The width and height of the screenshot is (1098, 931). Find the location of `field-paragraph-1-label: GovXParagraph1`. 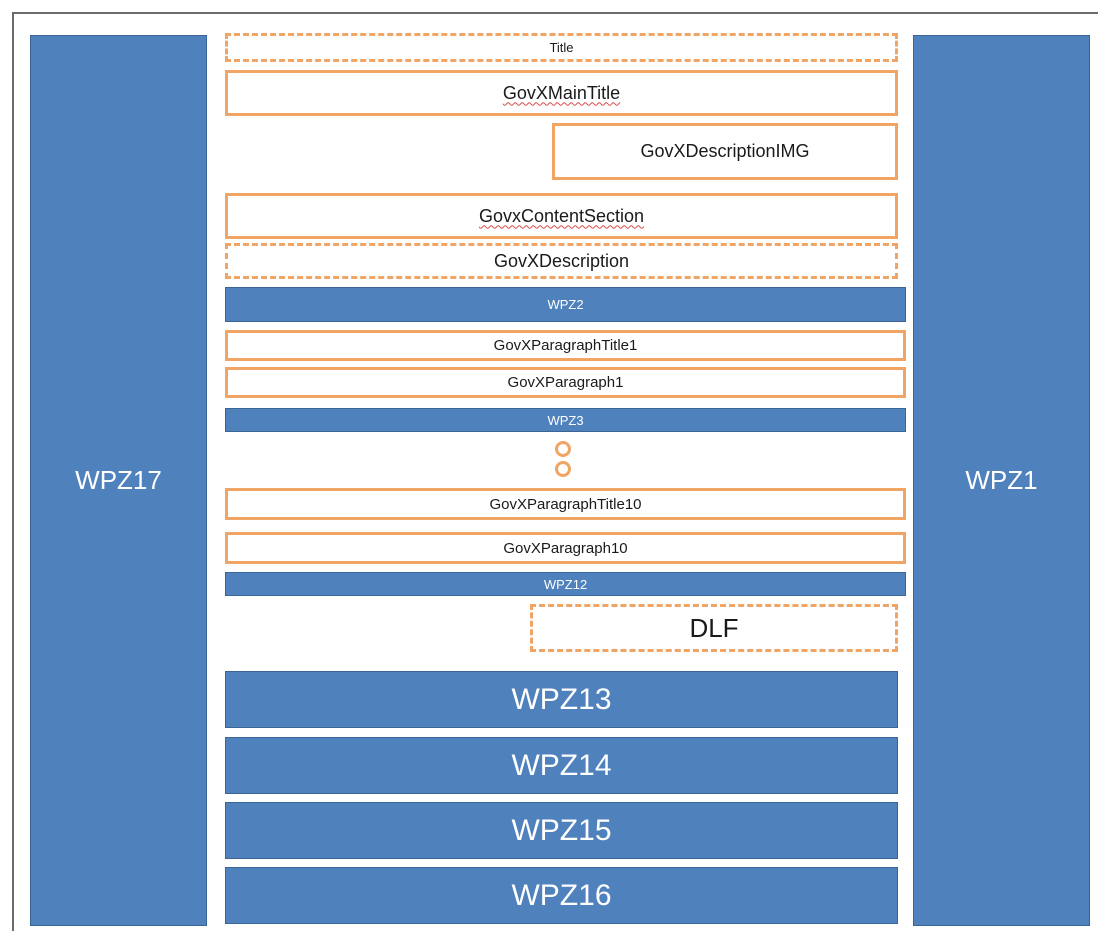

field-paragraph-1-label: GovXParagraph1 is located at coordinates (565, 382).